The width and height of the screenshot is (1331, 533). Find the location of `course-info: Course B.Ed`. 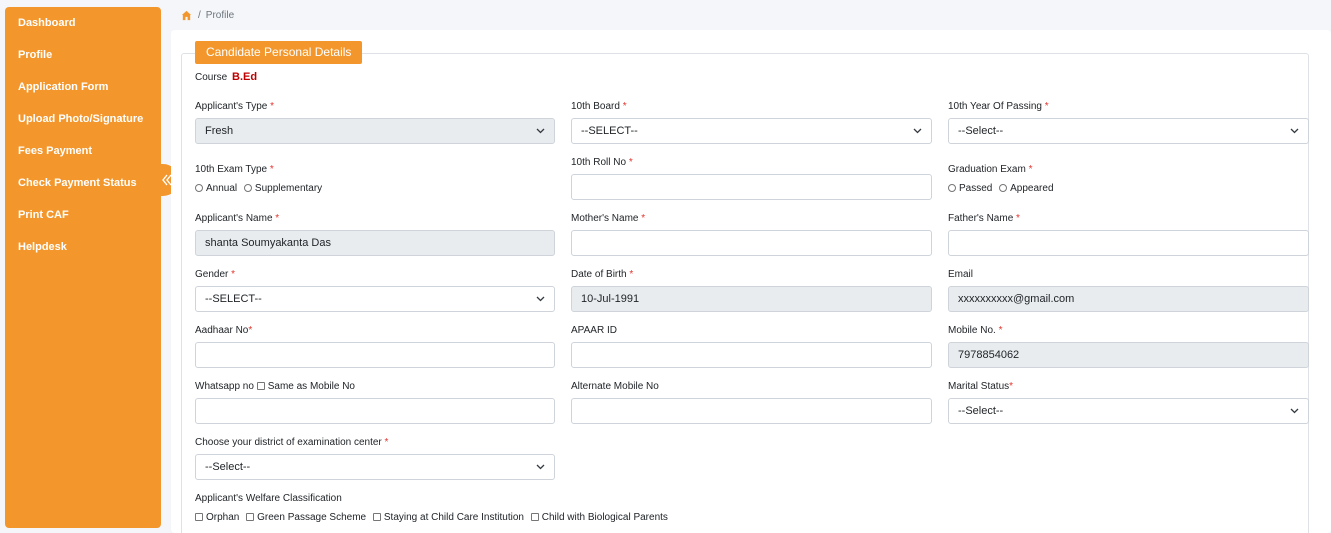

course-info: Course B.Ed is located at coordinates (226, 77).